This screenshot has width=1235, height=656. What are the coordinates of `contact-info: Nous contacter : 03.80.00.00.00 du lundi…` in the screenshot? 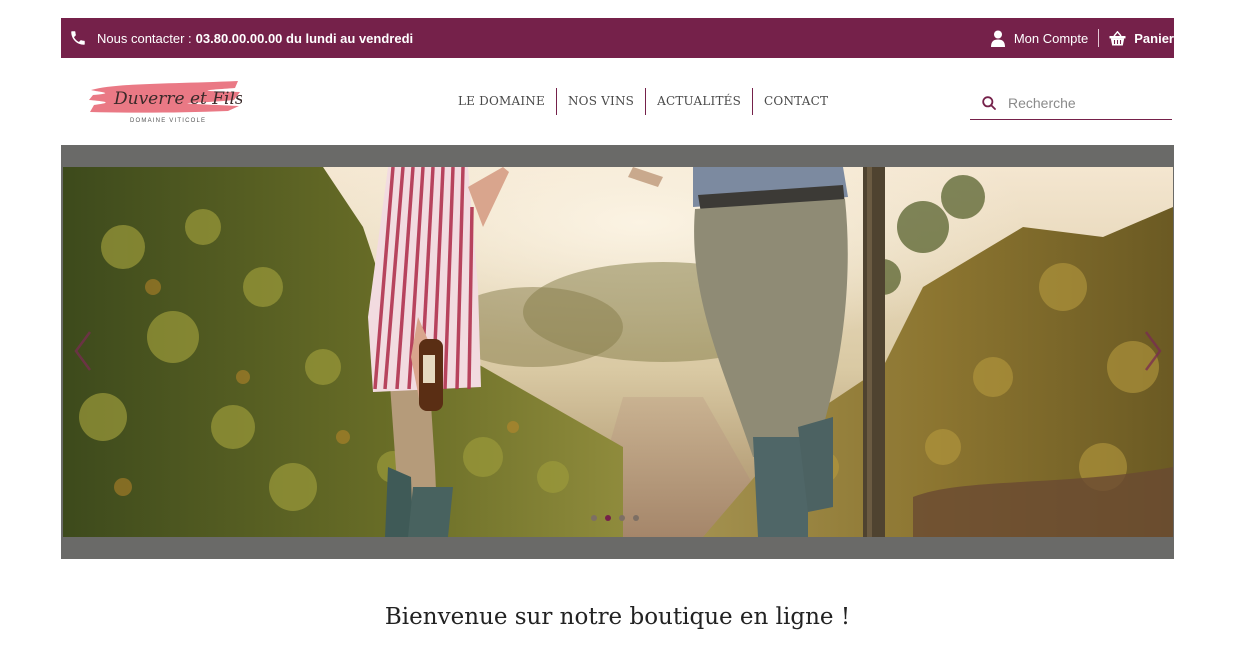 It's located at (237, 38).